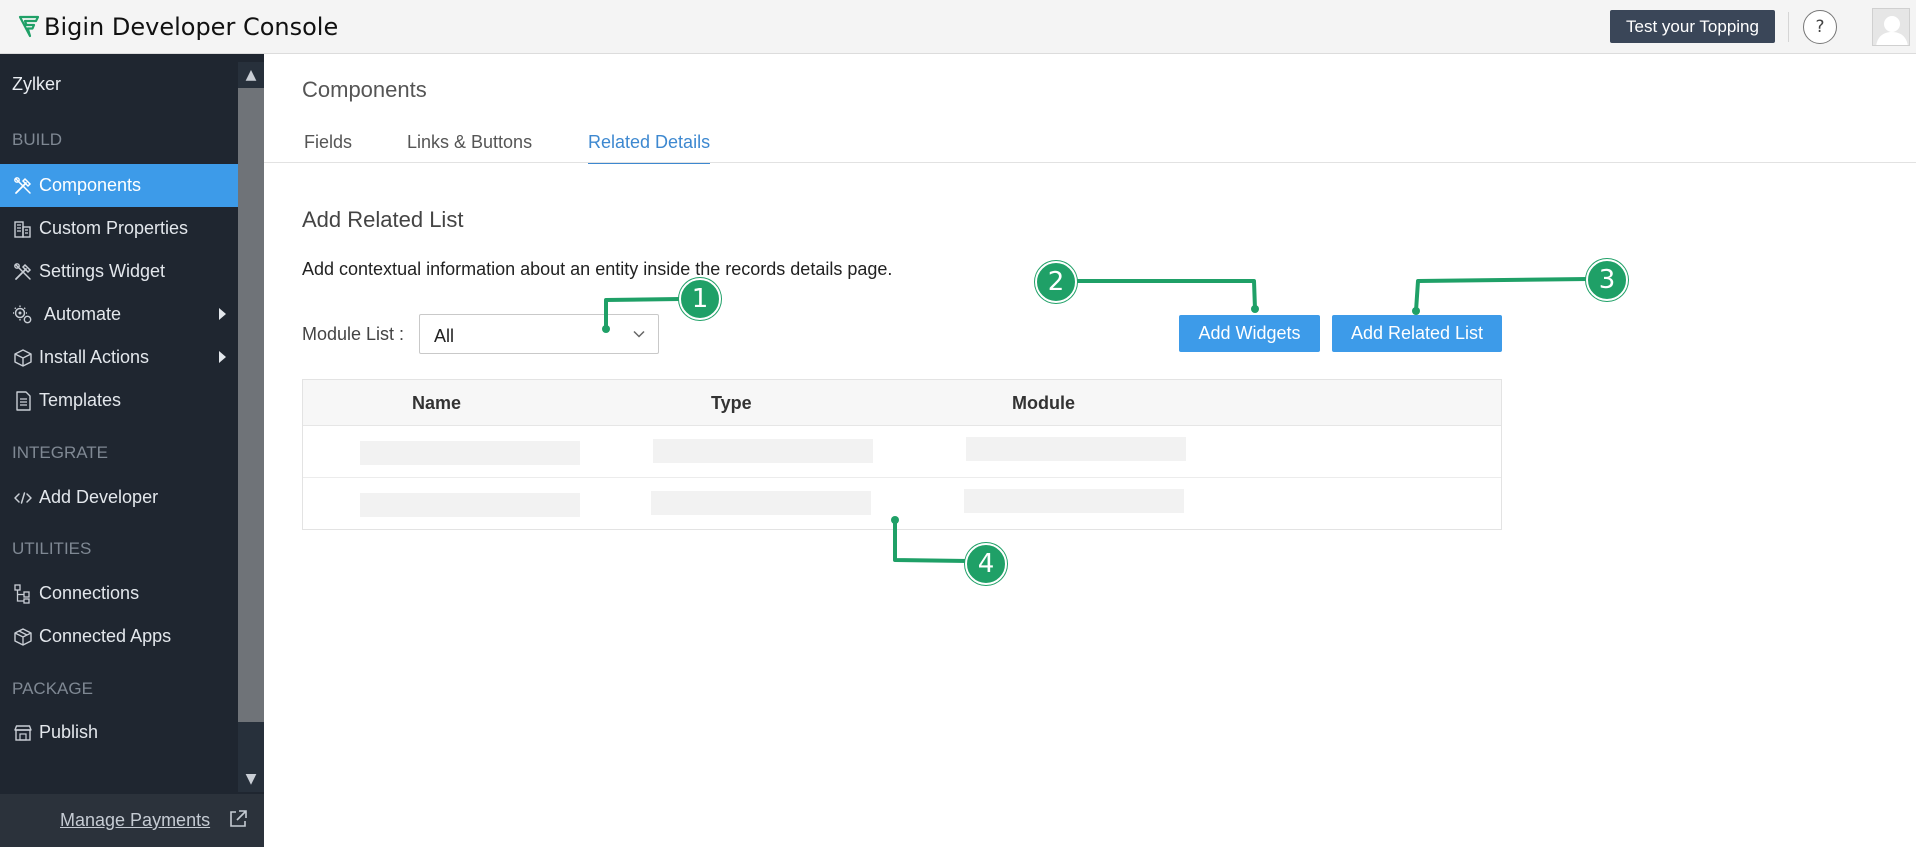  Describe the element at coordinates (23, 636) in the screenshot. I see `package-icon` at that location.